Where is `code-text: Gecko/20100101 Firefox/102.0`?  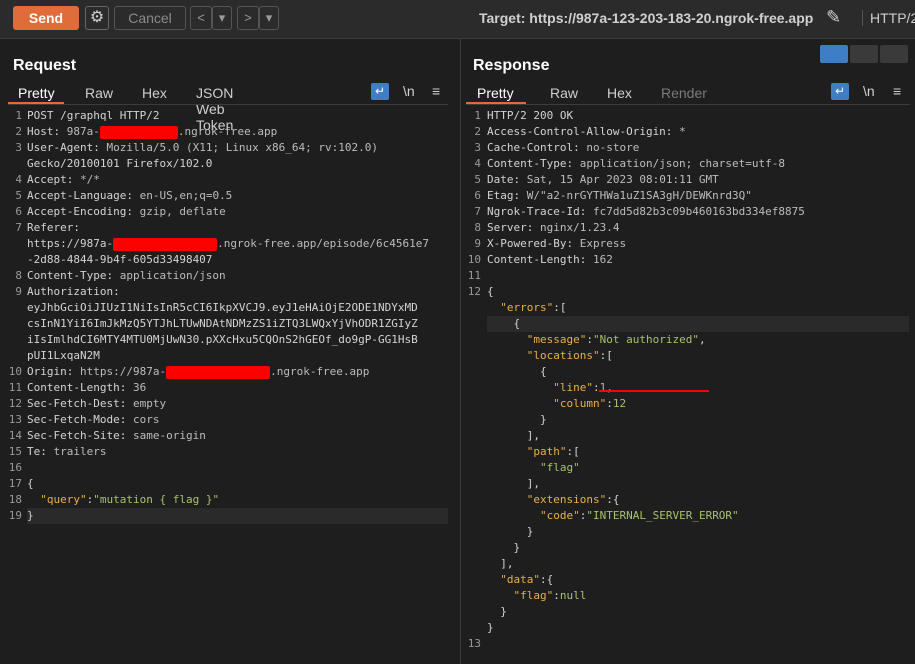
code-text: Gecko/20100101 Firefox/102.0 is located at coordinates (120, 163).